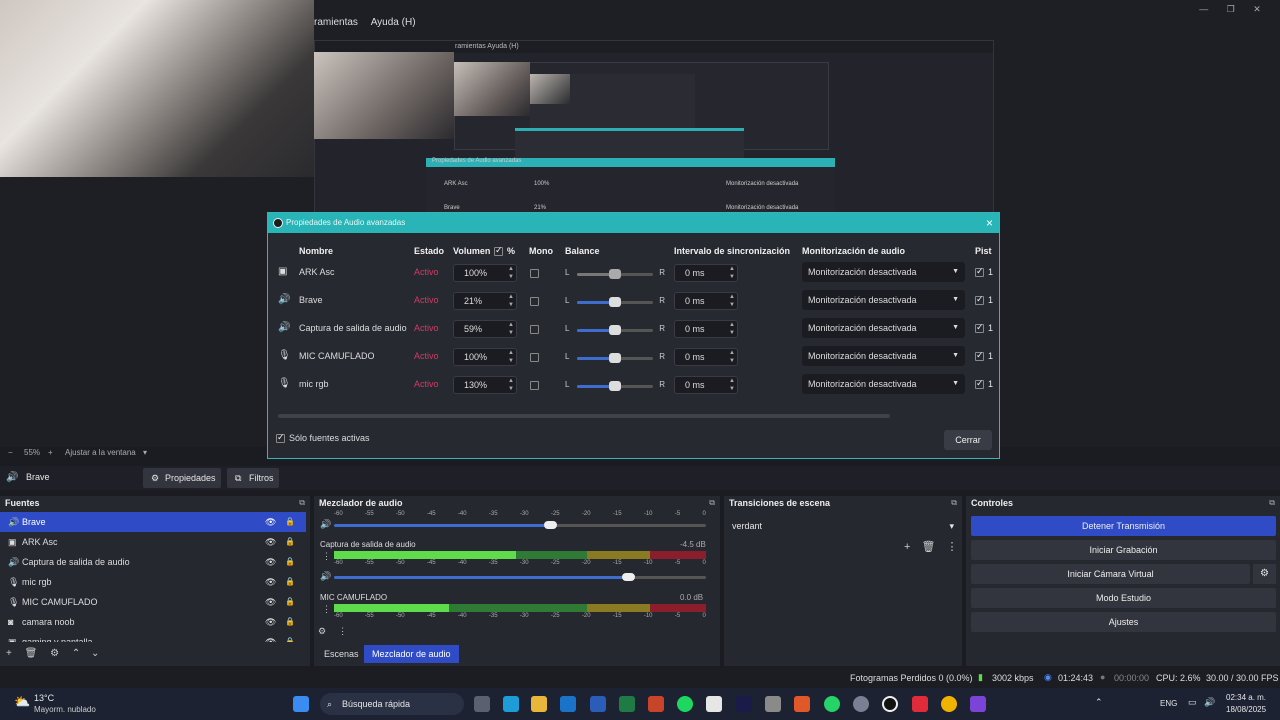  Describe the element at coordinates (627, 704) in the screenshot. I see `excel-icon` at that location.